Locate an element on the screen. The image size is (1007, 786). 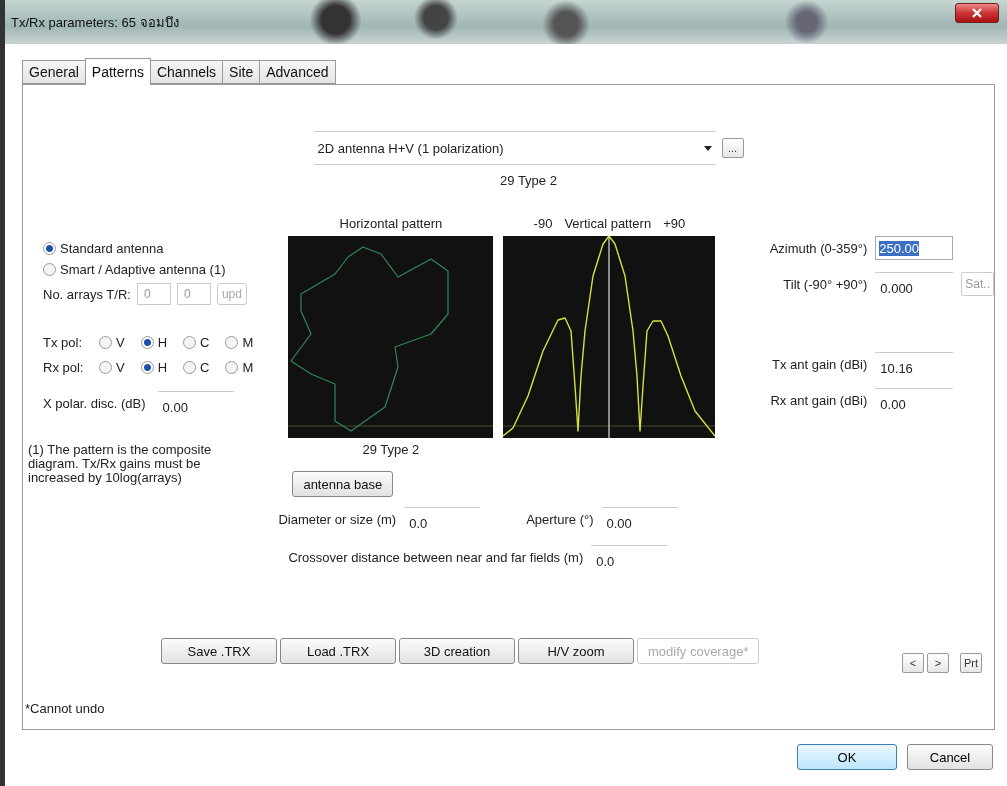
crossover-field: 0.0 is located at coordinates (629, 557).